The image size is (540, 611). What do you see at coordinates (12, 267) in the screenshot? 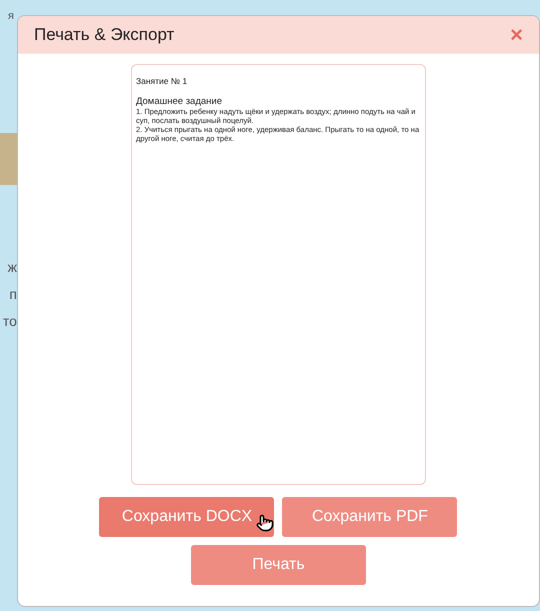
I see `background-text: ж` at bounding box center [12, 267].